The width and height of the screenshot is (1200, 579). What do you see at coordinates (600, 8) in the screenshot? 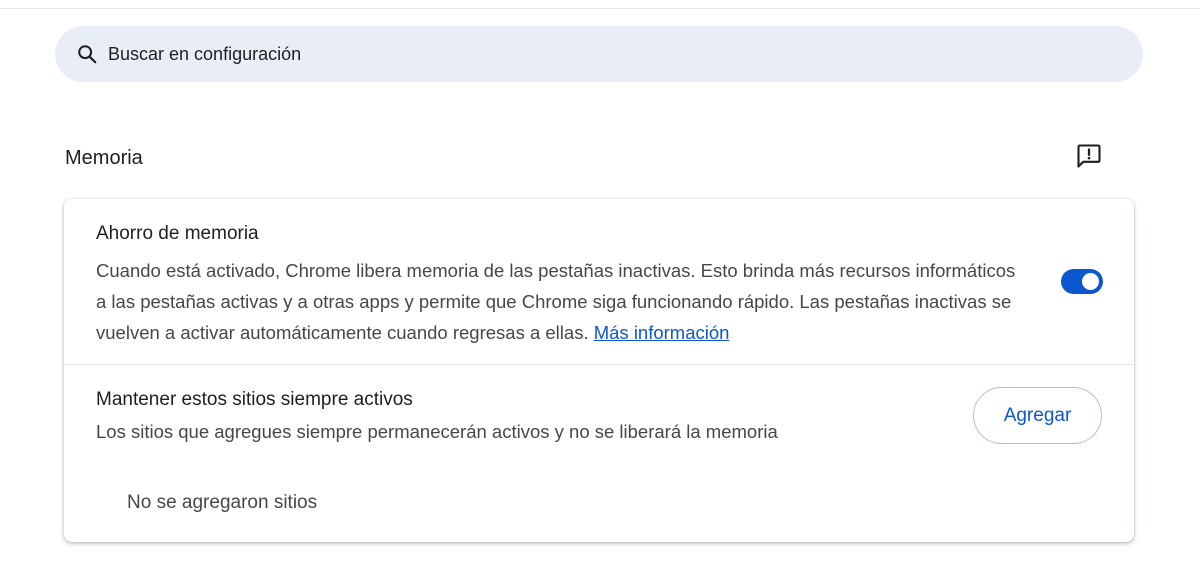
I see `top-divider` at bounding box center [600, 8].